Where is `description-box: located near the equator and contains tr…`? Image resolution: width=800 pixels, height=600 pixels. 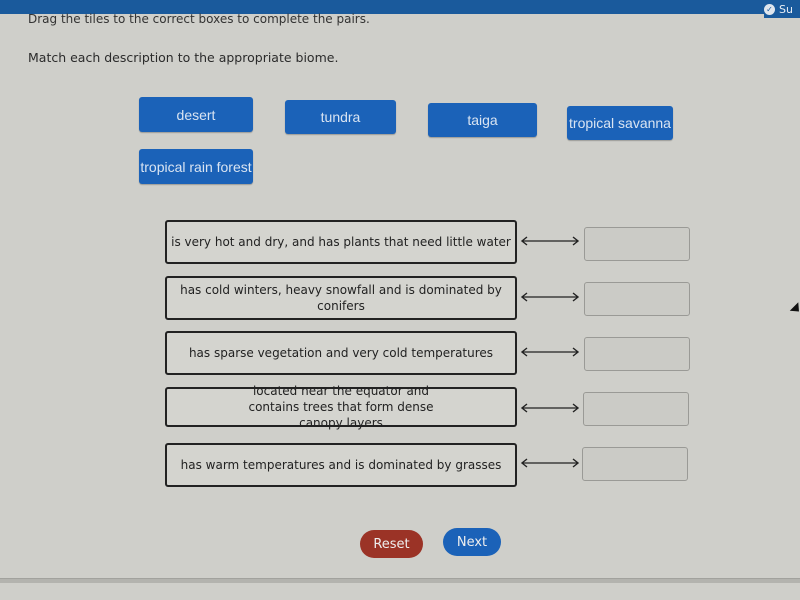 description-box: located near the equator and contains tr… is located at coordinates (341, 407).